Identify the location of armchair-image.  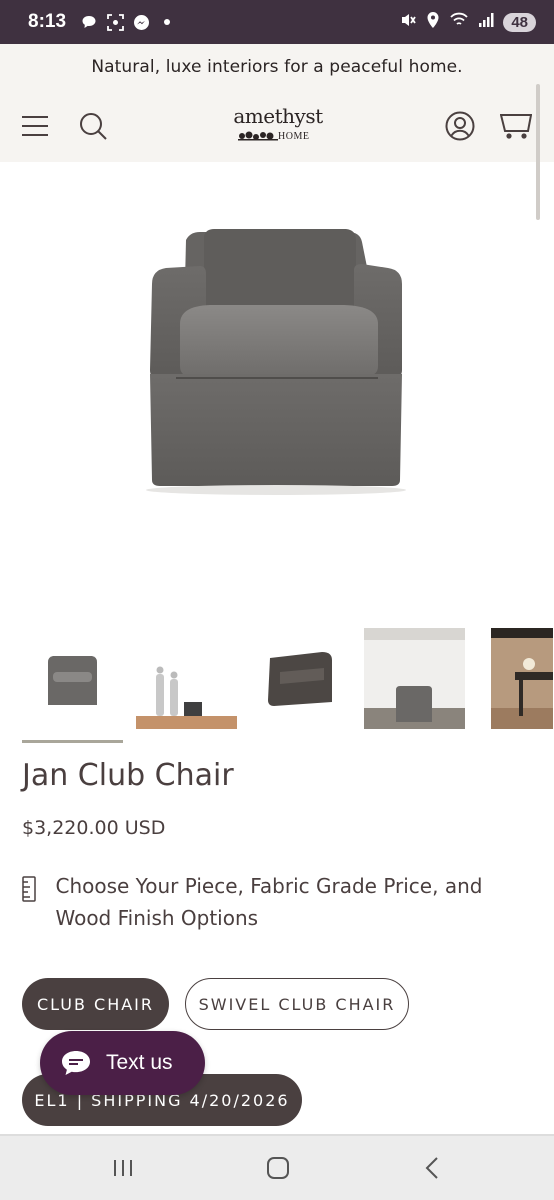
(276, 362).